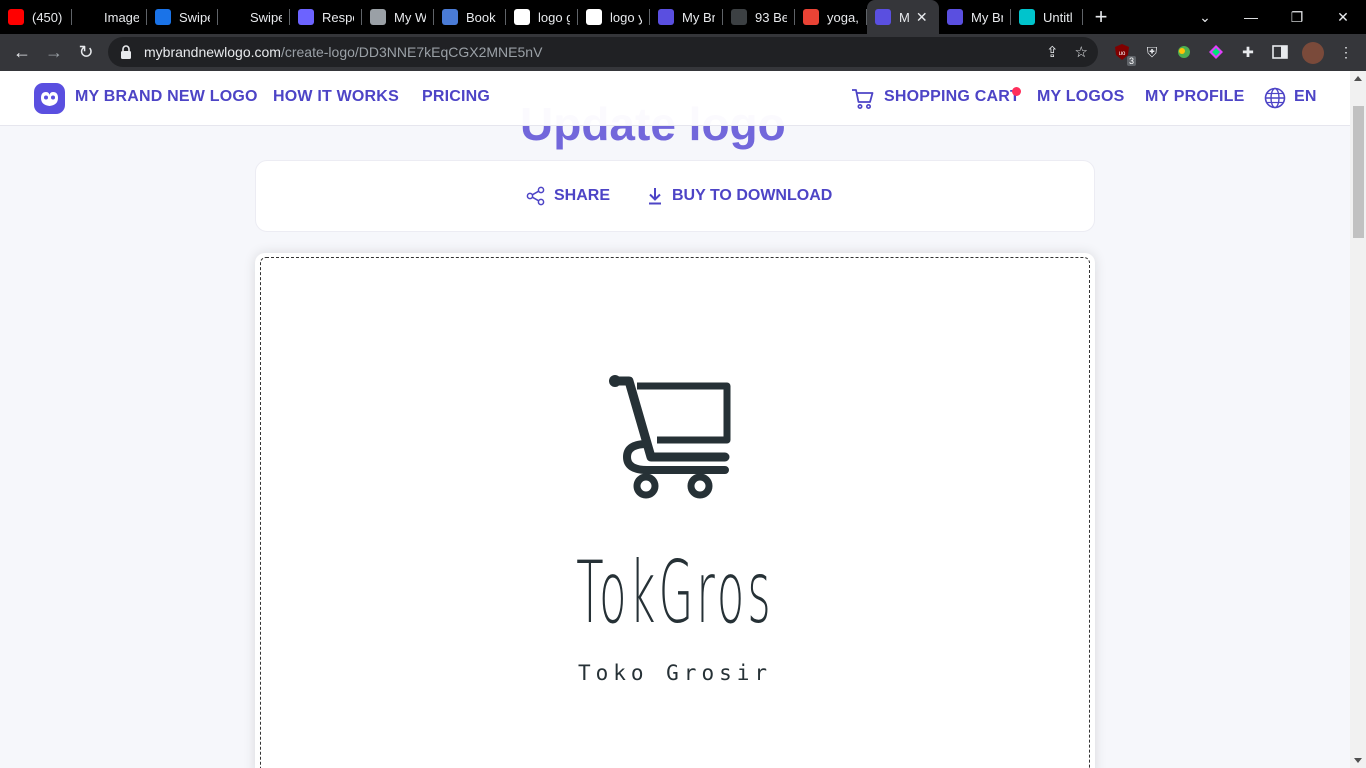  Describe the element at coordinates (1358, 172) in the screenshot. I see `scrollbar-thumb` at that location.